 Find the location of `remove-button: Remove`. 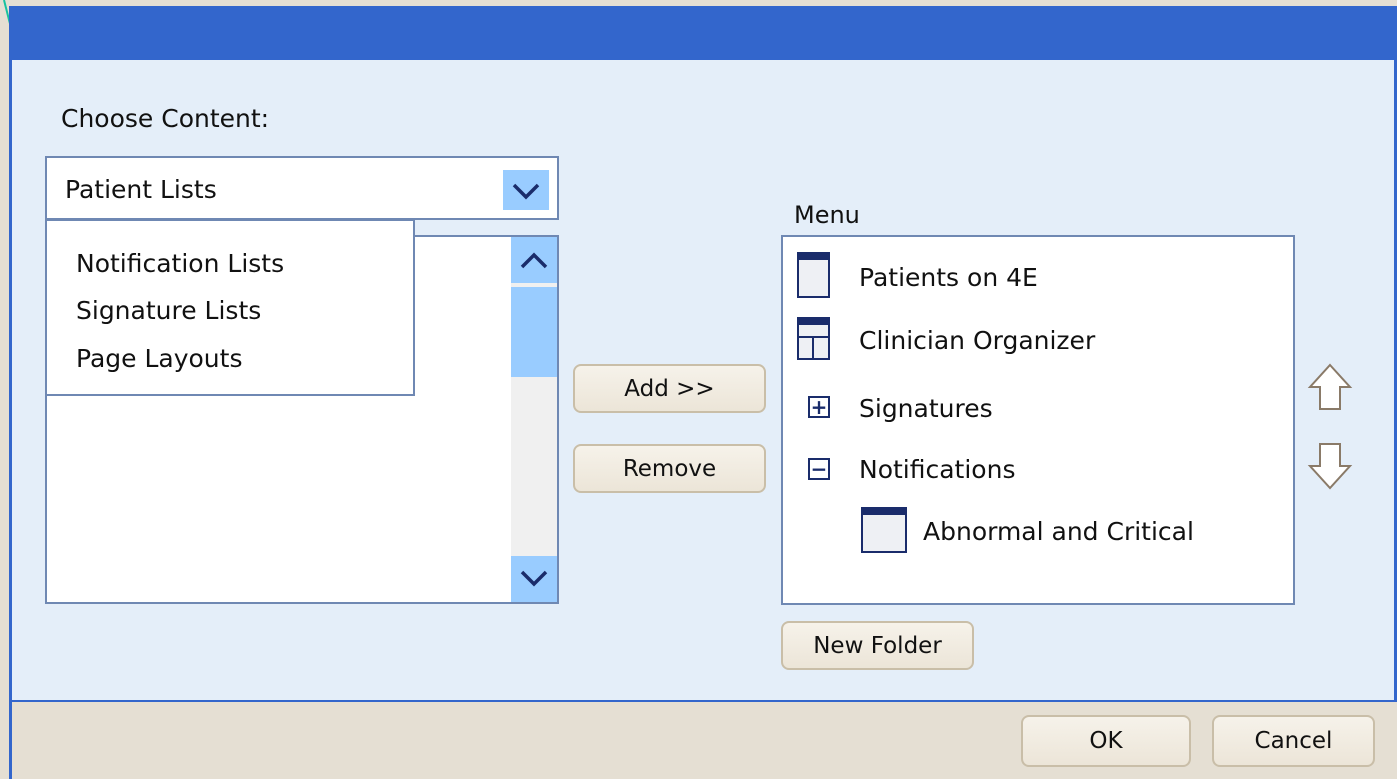

remove-button: Remove is located at coordinates (669, 468).